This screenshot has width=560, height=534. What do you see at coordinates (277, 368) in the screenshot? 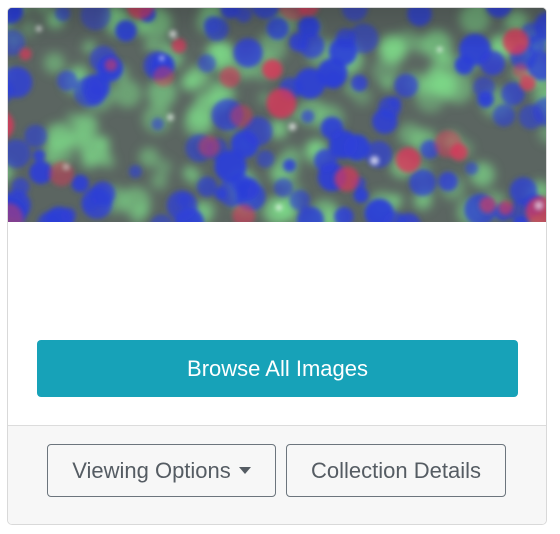
I see `browse-all-images-button: Browse All Images` at bounding box center [277, 368].